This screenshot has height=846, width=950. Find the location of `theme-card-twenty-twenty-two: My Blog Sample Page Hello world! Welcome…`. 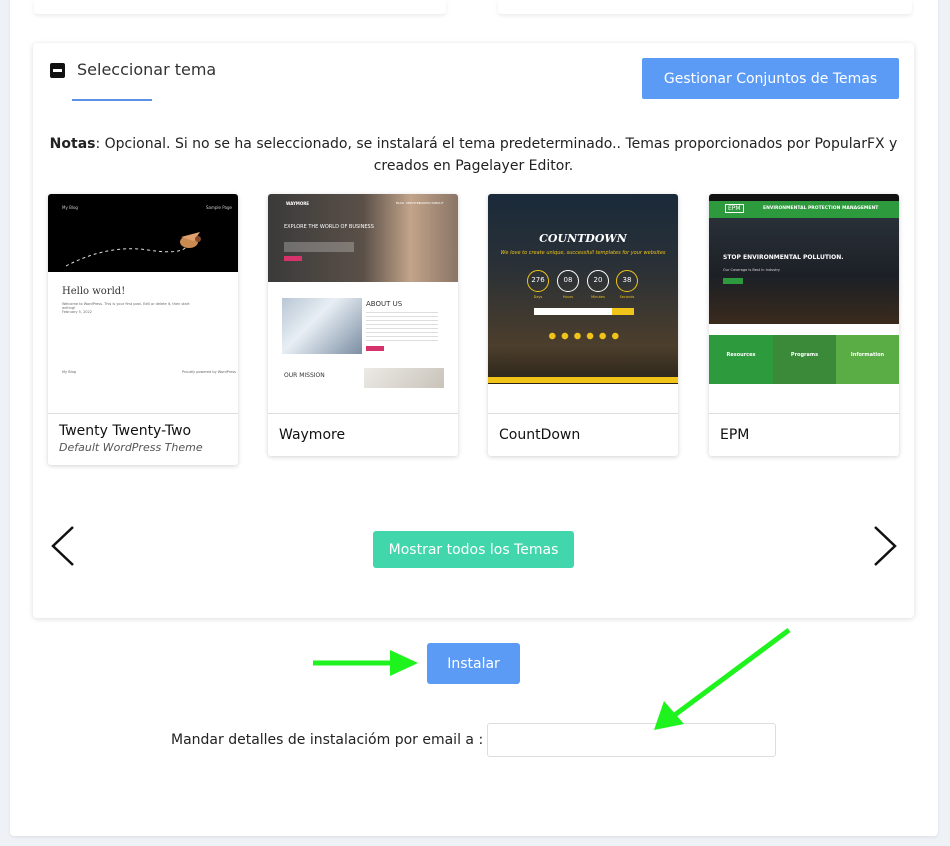

theme-card-twenty-twenty-two: My Blog Sample Page Hello world! Welcome… is located at coordinates (143, 329).